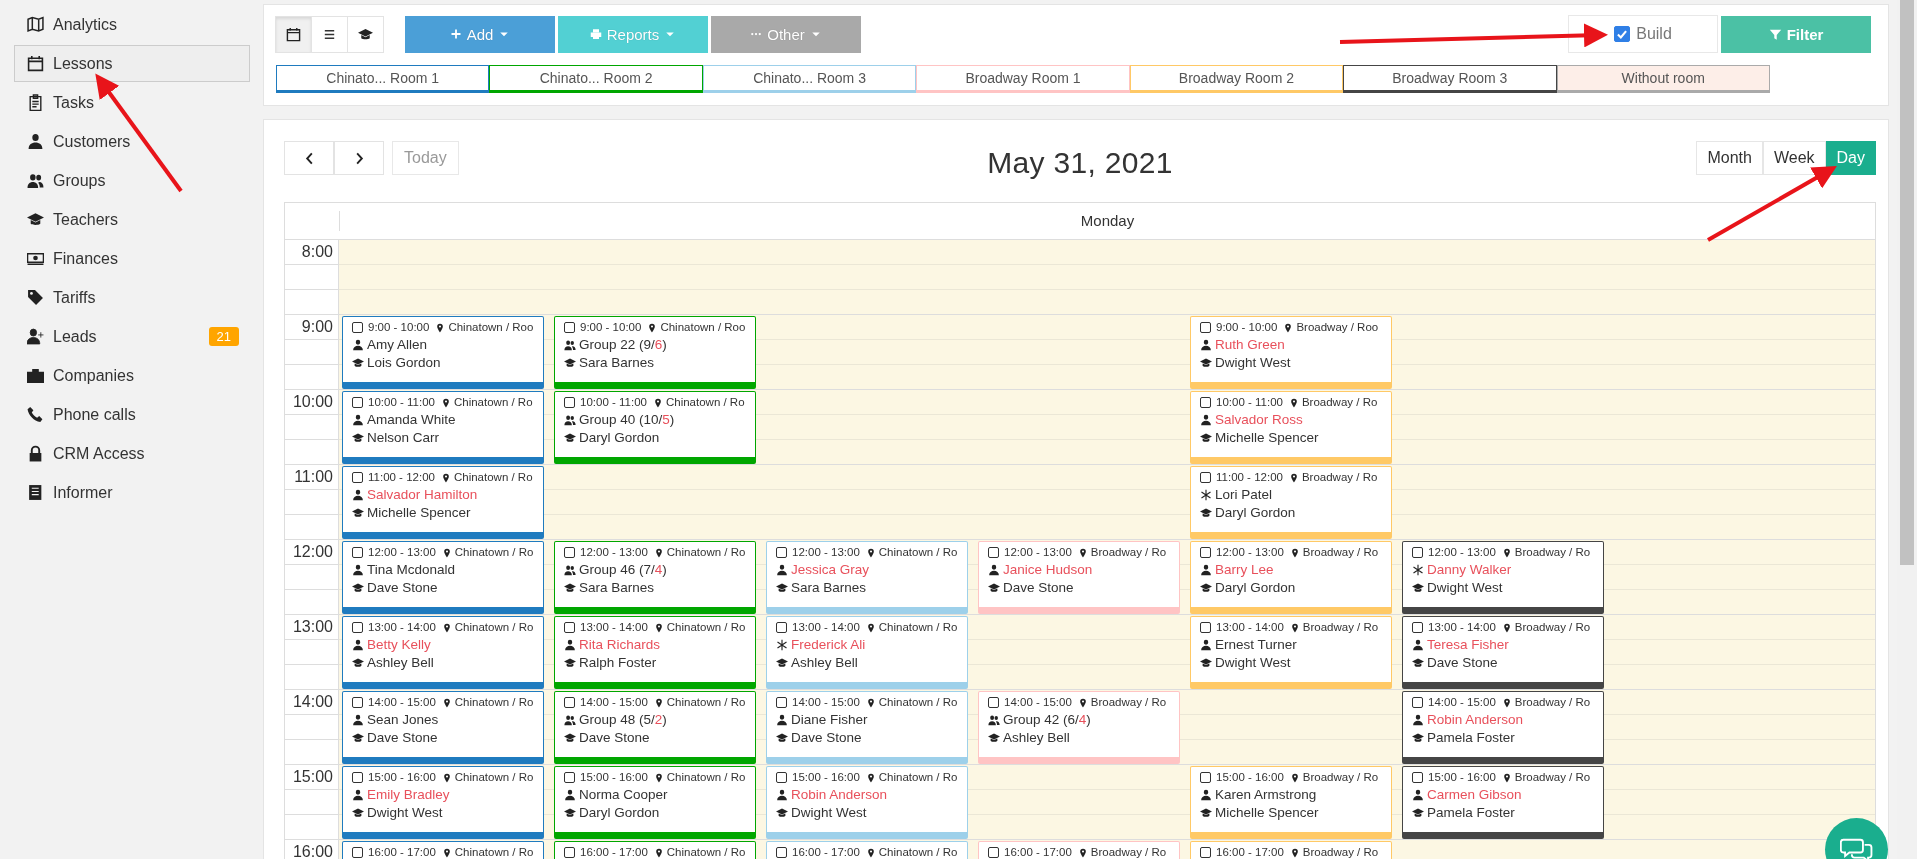 This screenshot has height=859, width=1917. Describe the element at coordinates (1503, 577) in the screenshot. I see `lesson-card: 12:00 - 13:00 Broadway / Ro Danny Walker Dwight West` at that location.